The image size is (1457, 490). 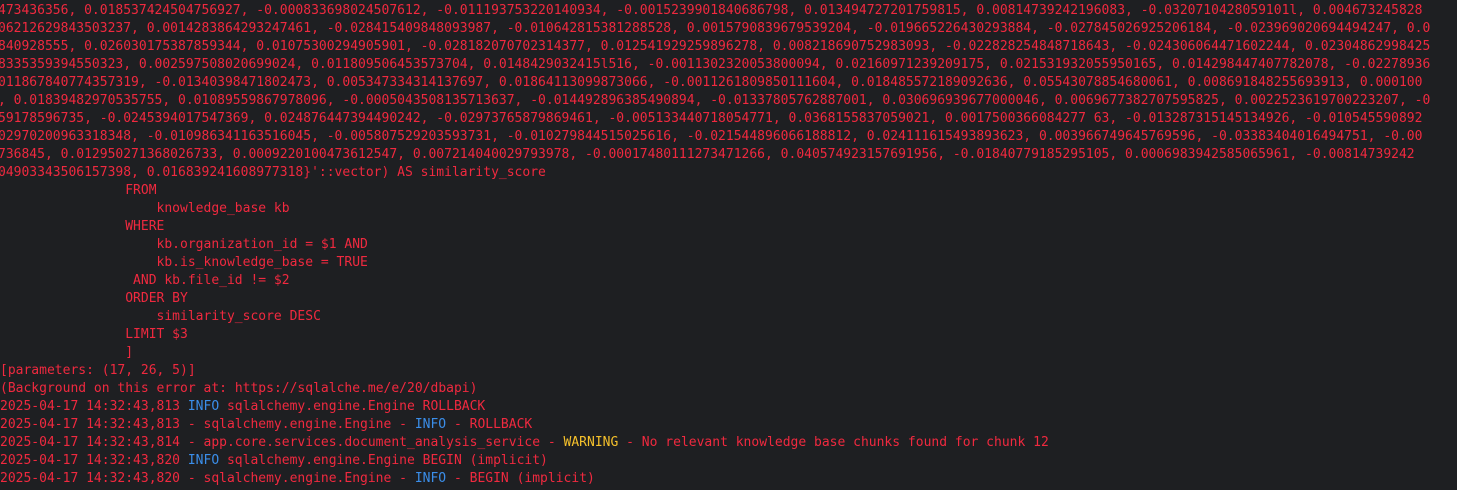 I want to click on sql-condition: kb.is_knowledge_base = TRUE, so click(x=184, y=262).